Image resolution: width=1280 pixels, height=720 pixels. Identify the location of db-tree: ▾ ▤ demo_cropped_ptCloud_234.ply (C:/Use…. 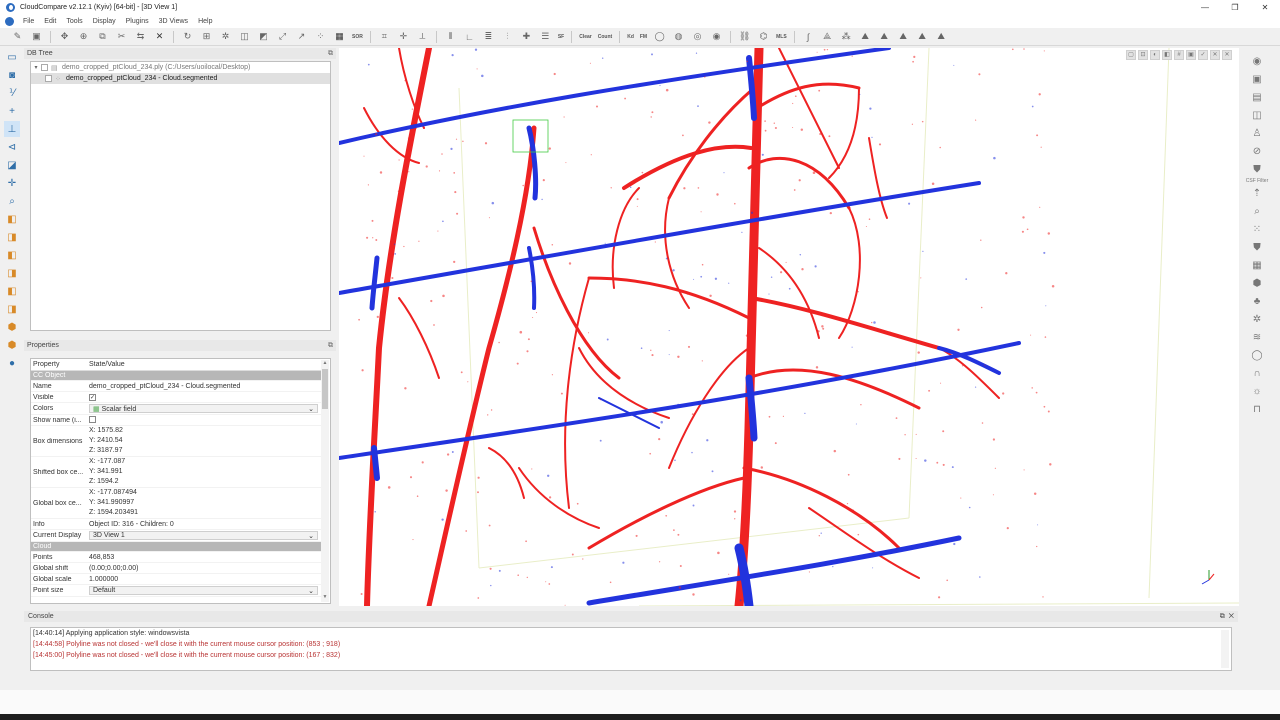
(180, 196).